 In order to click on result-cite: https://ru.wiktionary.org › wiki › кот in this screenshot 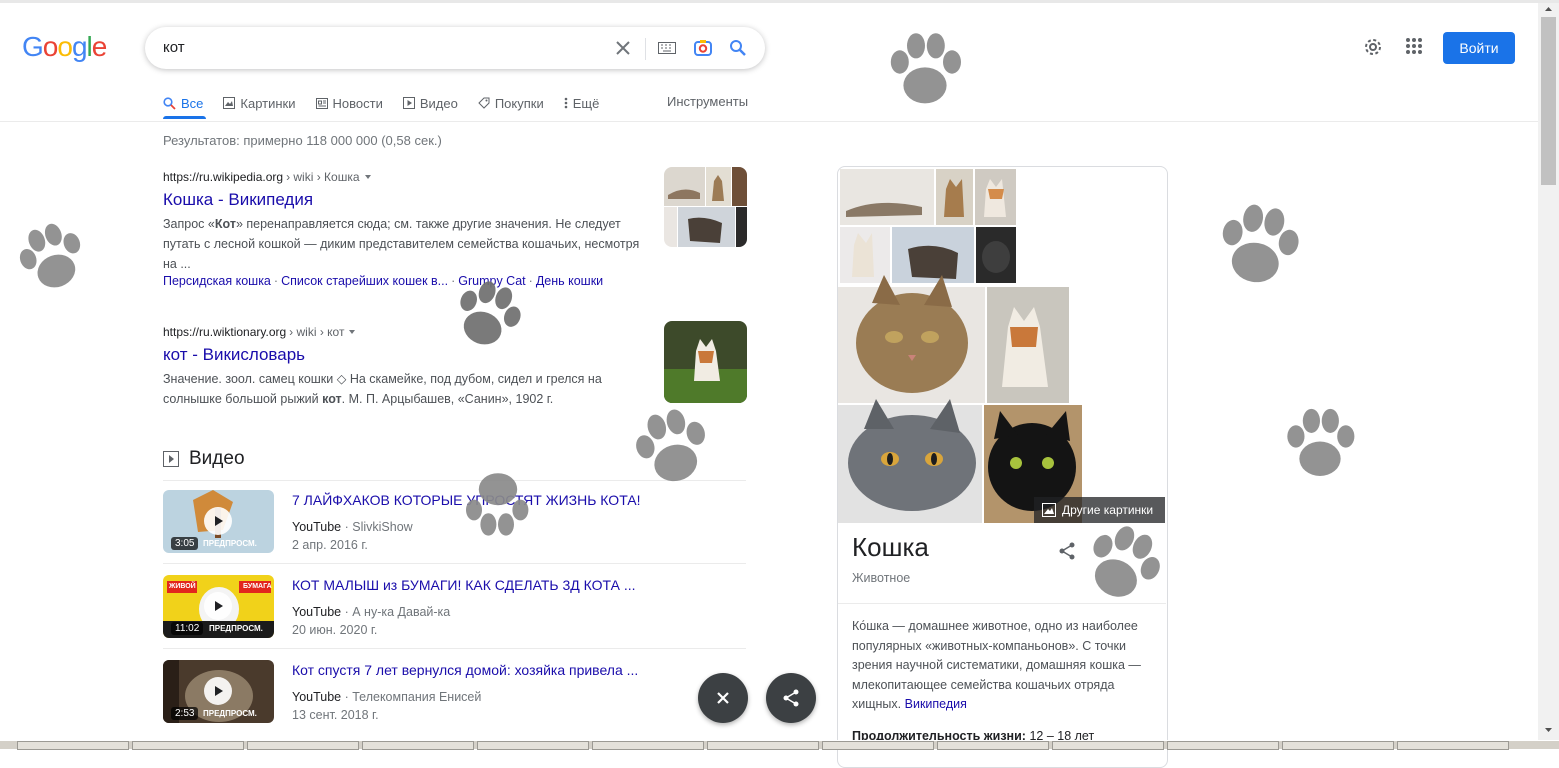, I will do `click(408, 332)`.